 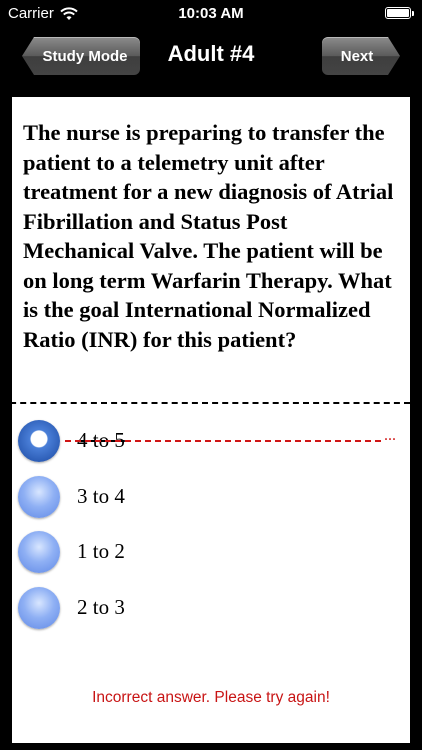 What do you see at coordinates (399, 13) in the screenshot?
I see `battery-icon` at bounding box center [399, 13].